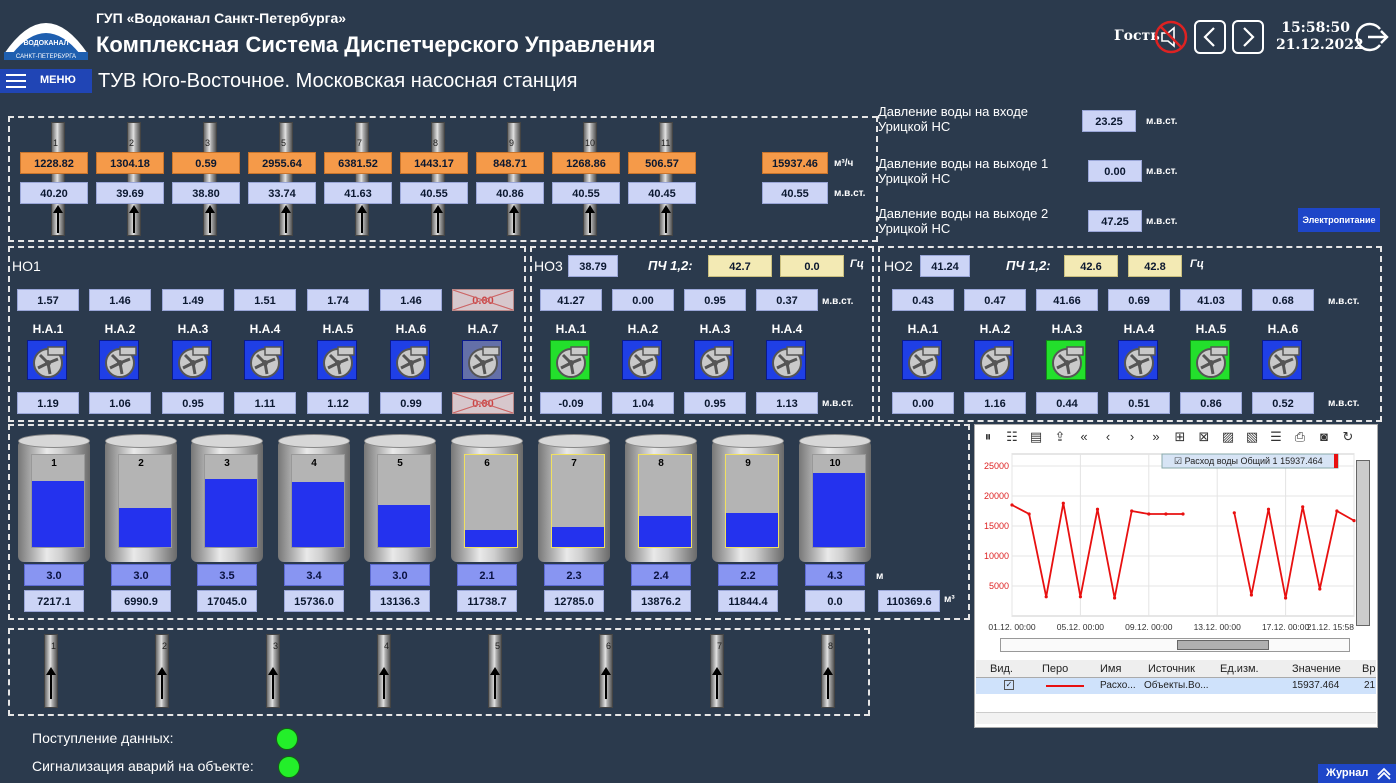 Image resolution: width=1396 pixels, height=783 pixels. Describe the element at coordinates (227, 498) in the screenshot. I see `tank-3: 3` at that location.